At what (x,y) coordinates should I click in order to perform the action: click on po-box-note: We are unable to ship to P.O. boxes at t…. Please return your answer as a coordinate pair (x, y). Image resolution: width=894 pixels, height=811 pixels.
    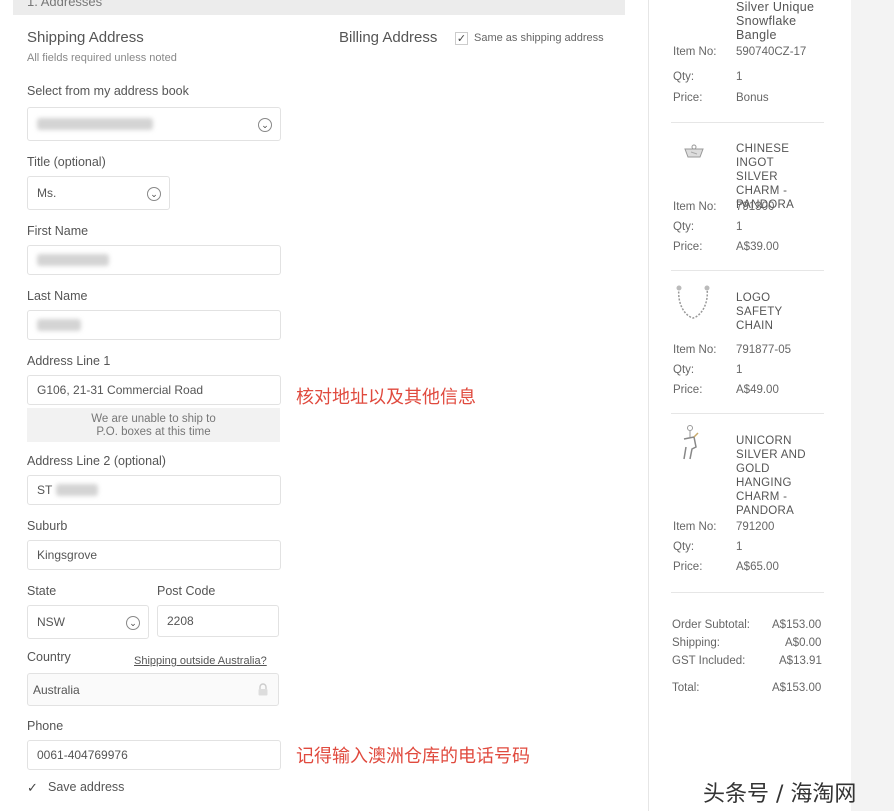
    Looking at the image, I should click on (153, 425).